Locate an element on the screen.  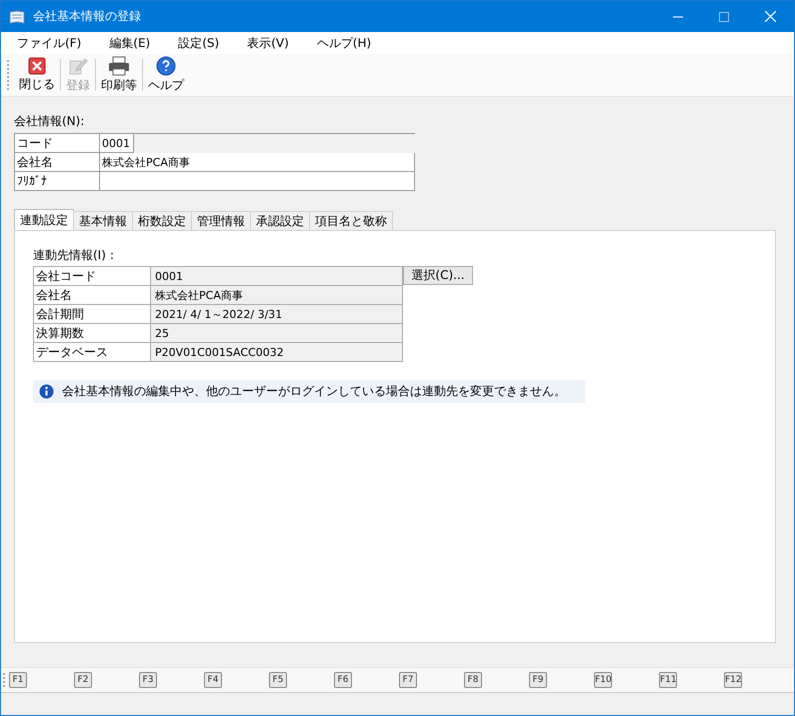
readonly-field: 0001 is located at coordinates (277, 276).